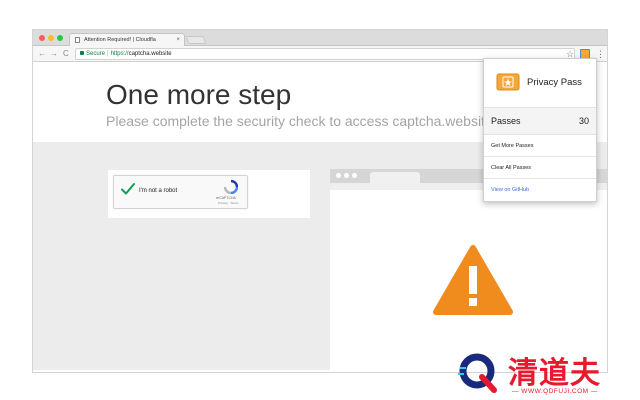 The width and height of the screenshot is (640, 400). Describe the element at coordinates (555, 391) in the screenshot. I see `watermark-url: — WWW.QDFUJI.COM —` at that location.